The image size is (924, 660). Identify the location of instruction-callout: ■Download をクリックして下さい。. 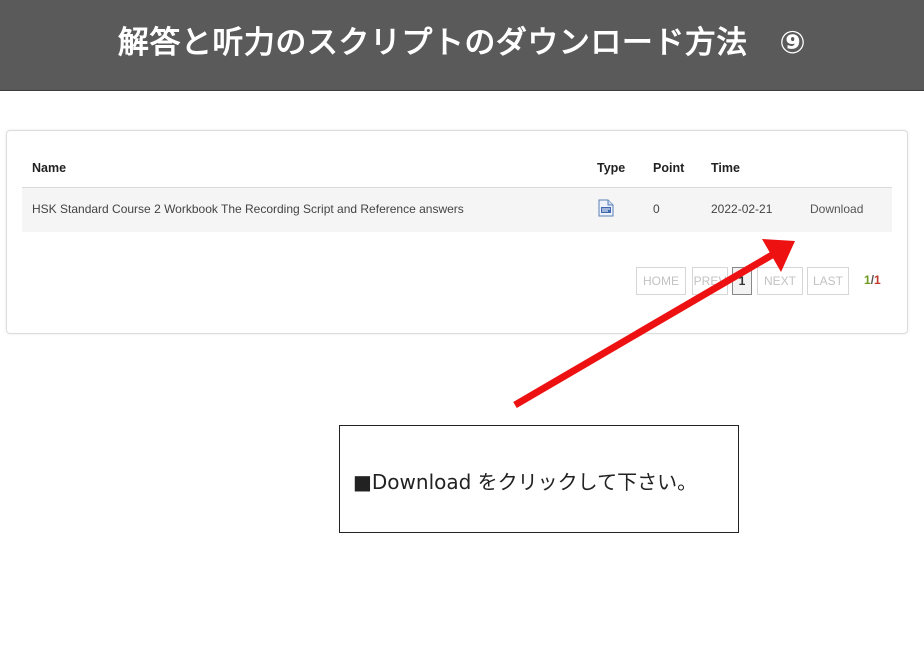
(539, 479).